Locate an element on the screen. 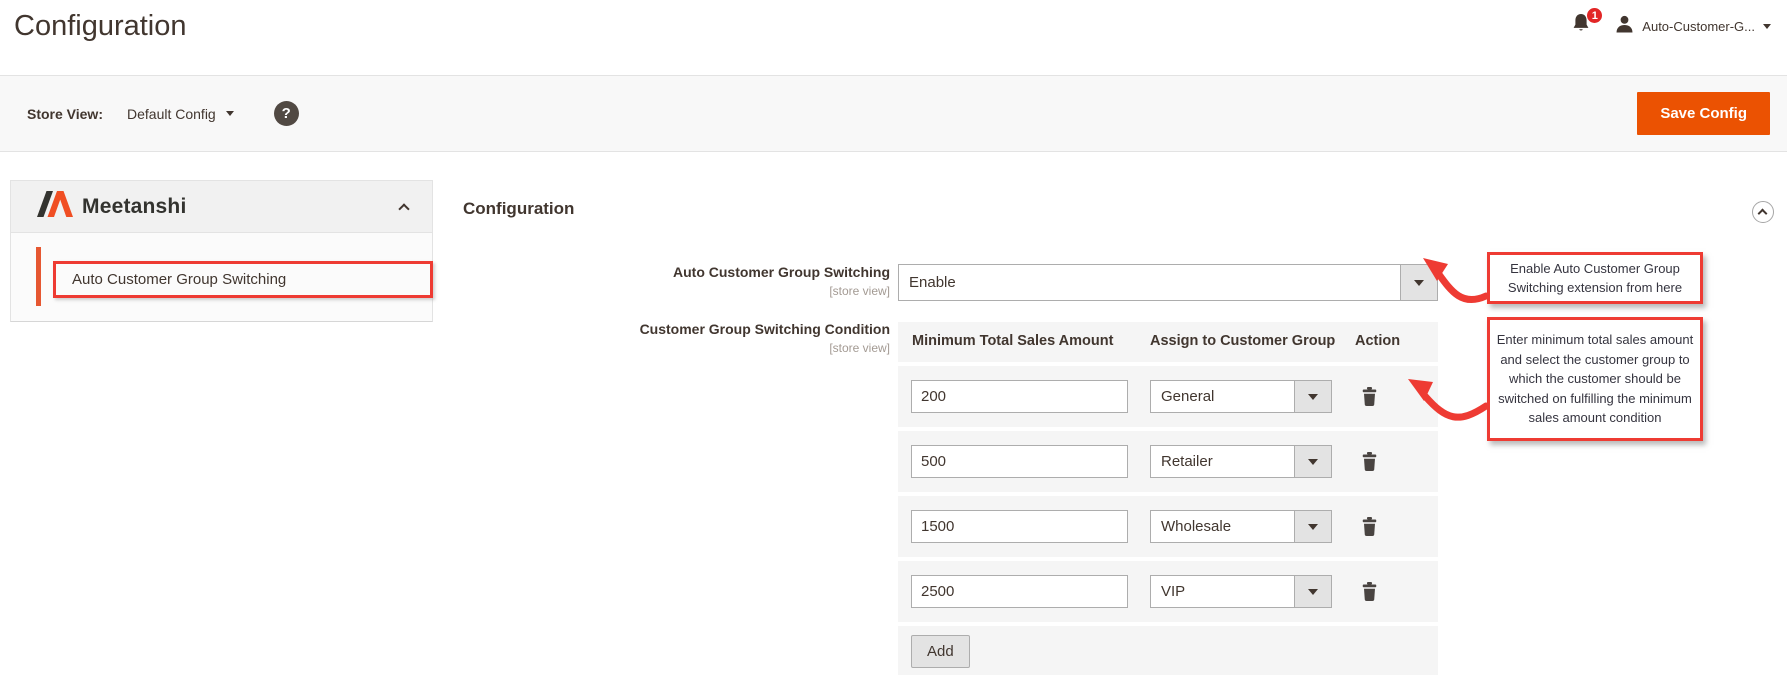 The width and height of the screenshot is (1787, 693). sidebar-brand-label: Meetanshi is located at coordinates (134, 206).